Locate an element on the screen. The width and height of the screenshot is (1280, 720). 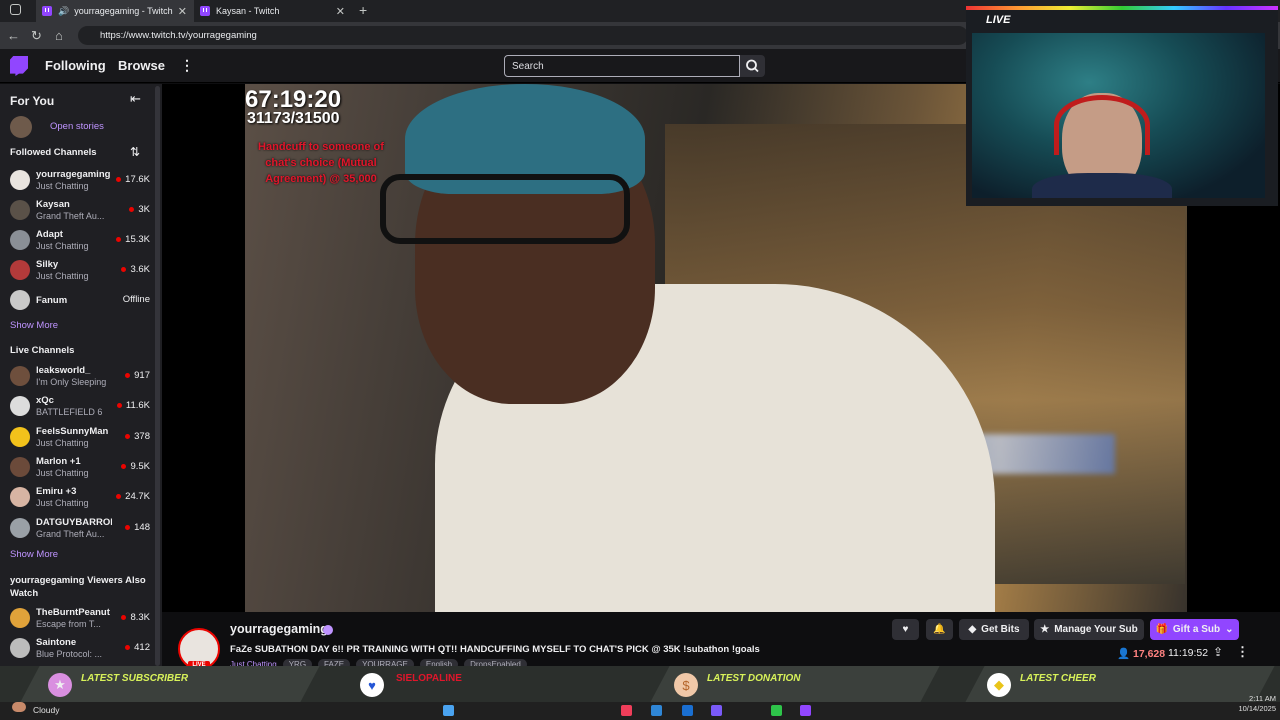
search-icon is located at coordinates (752, 66).